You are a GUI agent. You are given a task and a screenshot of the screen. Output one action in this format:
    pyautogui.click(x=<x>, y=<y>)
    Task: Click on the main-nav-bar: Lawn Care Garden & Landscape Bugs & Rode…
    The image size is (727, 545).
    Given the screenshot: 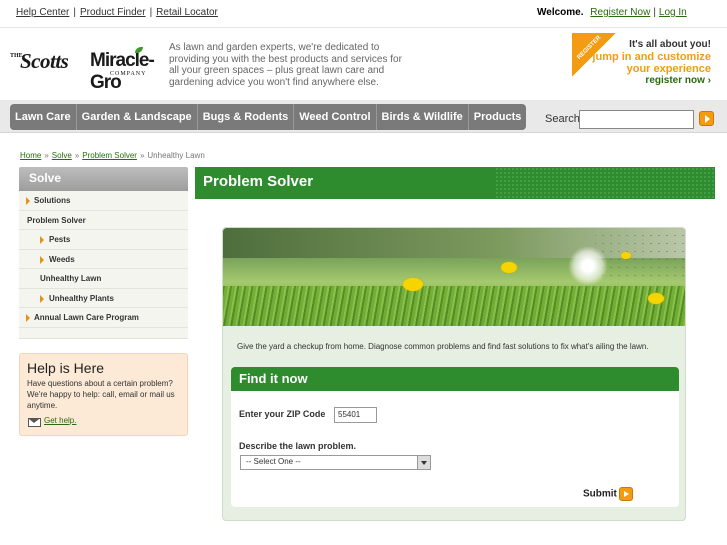 What is the action you would take?
    pyautogui.click(x=363, y=116)
    